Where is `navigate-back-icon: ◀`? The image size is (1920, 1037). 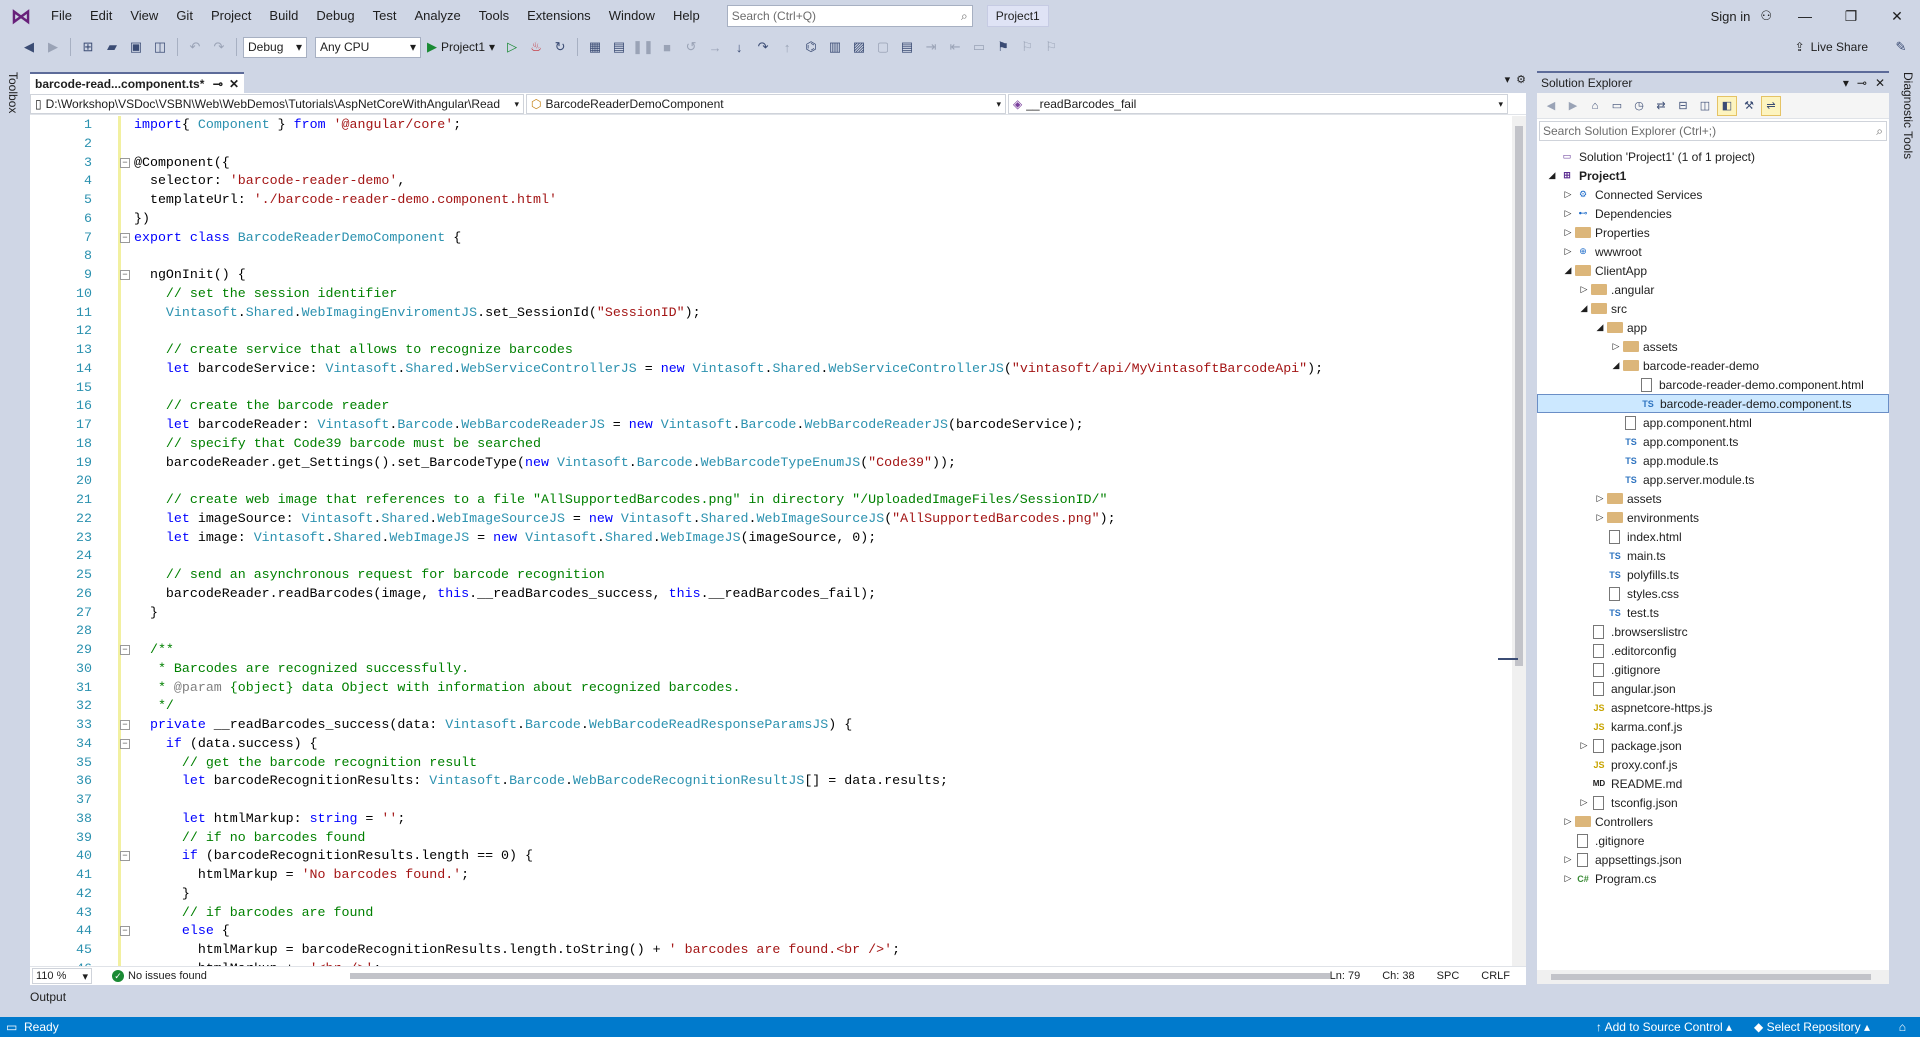
navigate-back-icon: ◀ is located at coordinates (29, 47).